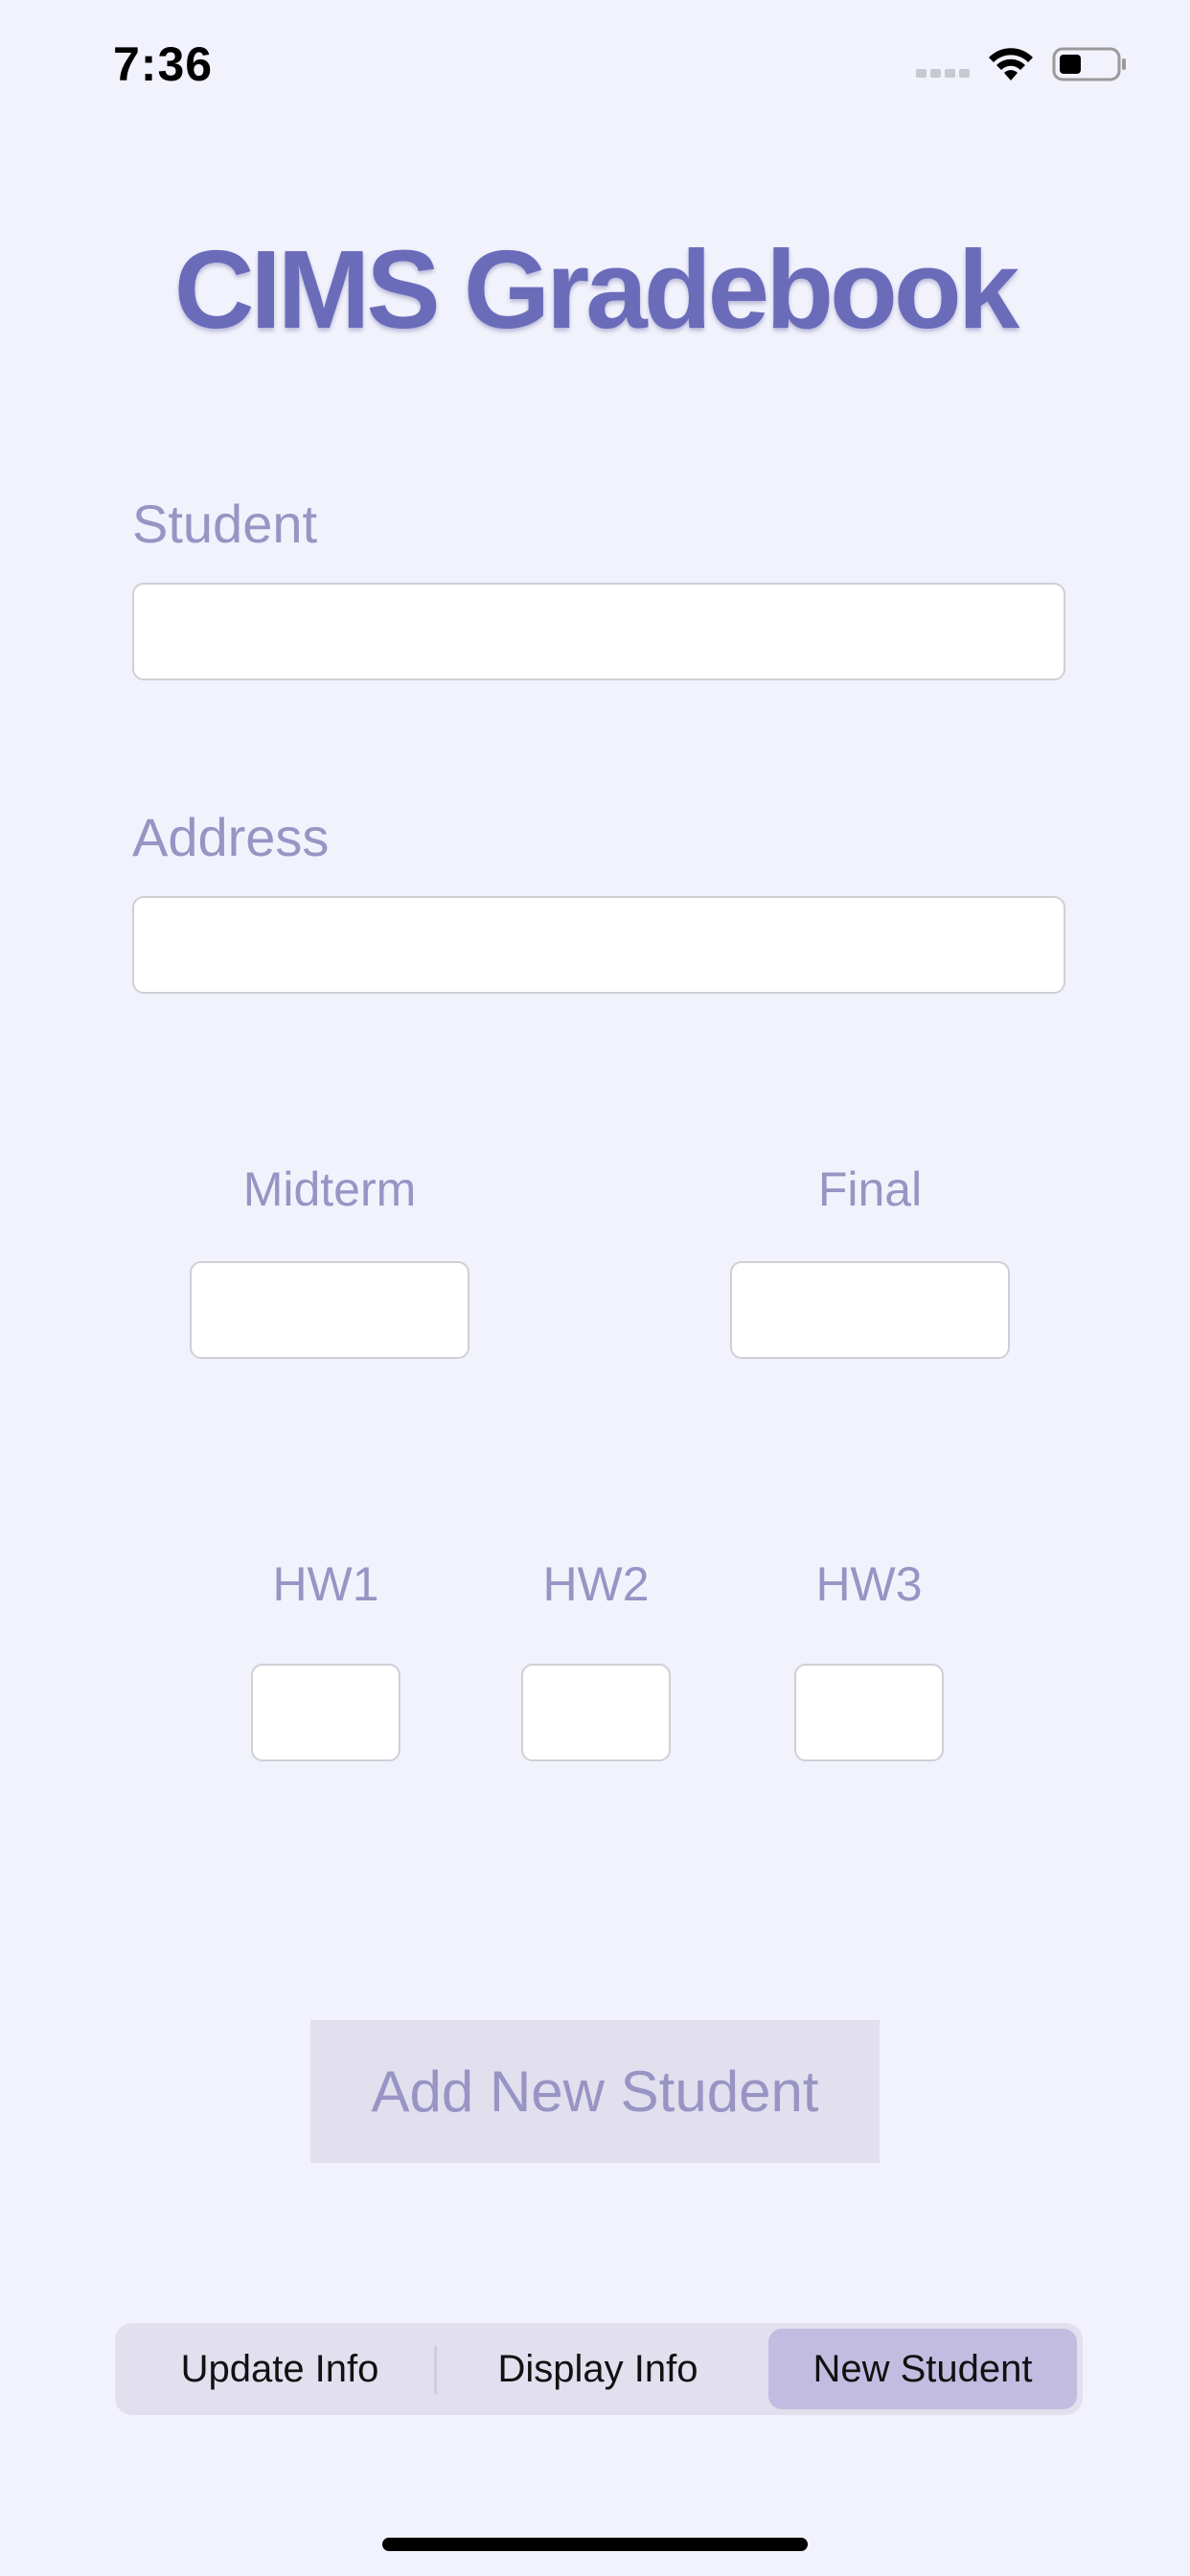 This screenshot has height=2576, width=1190. What do you see at coordinates (329, 1310) in the screenshot?
I see `midterm-input` at bounding box center [329, 1310].